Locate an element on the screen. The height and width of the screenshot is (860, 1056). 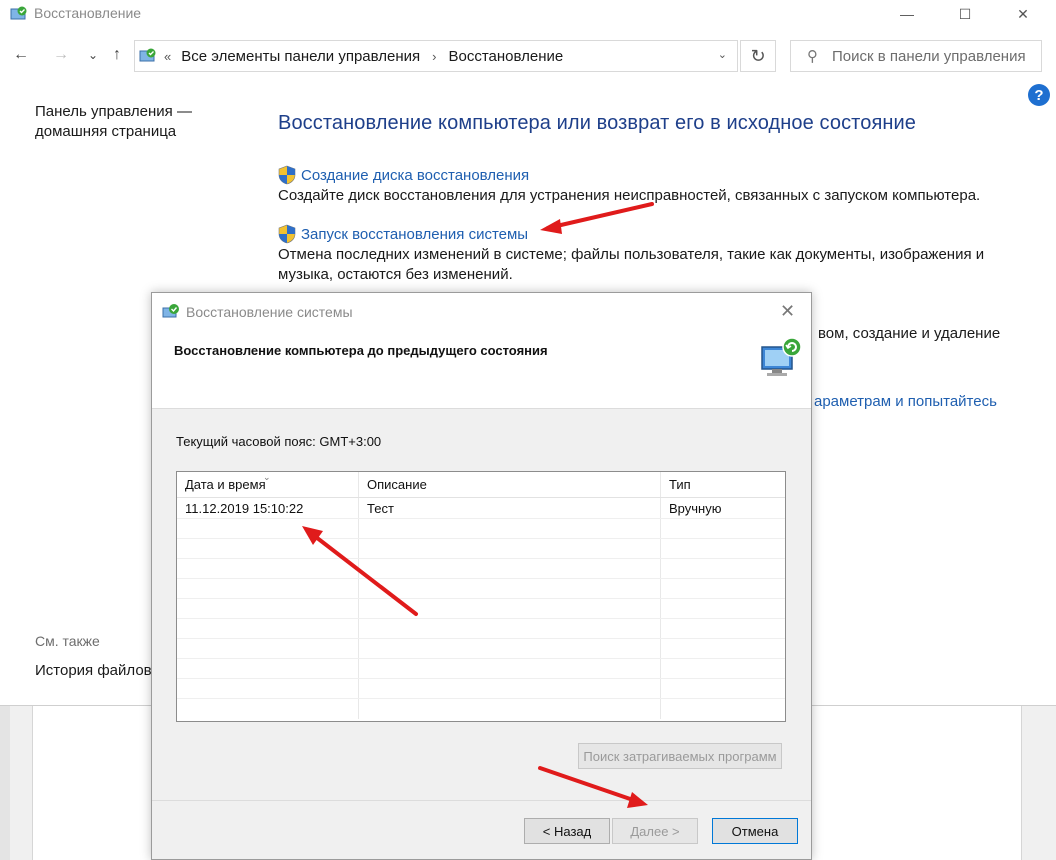
timezone-label: Текущий часовой пояс: GMT+3:00 is located at coordinates (279, 441).